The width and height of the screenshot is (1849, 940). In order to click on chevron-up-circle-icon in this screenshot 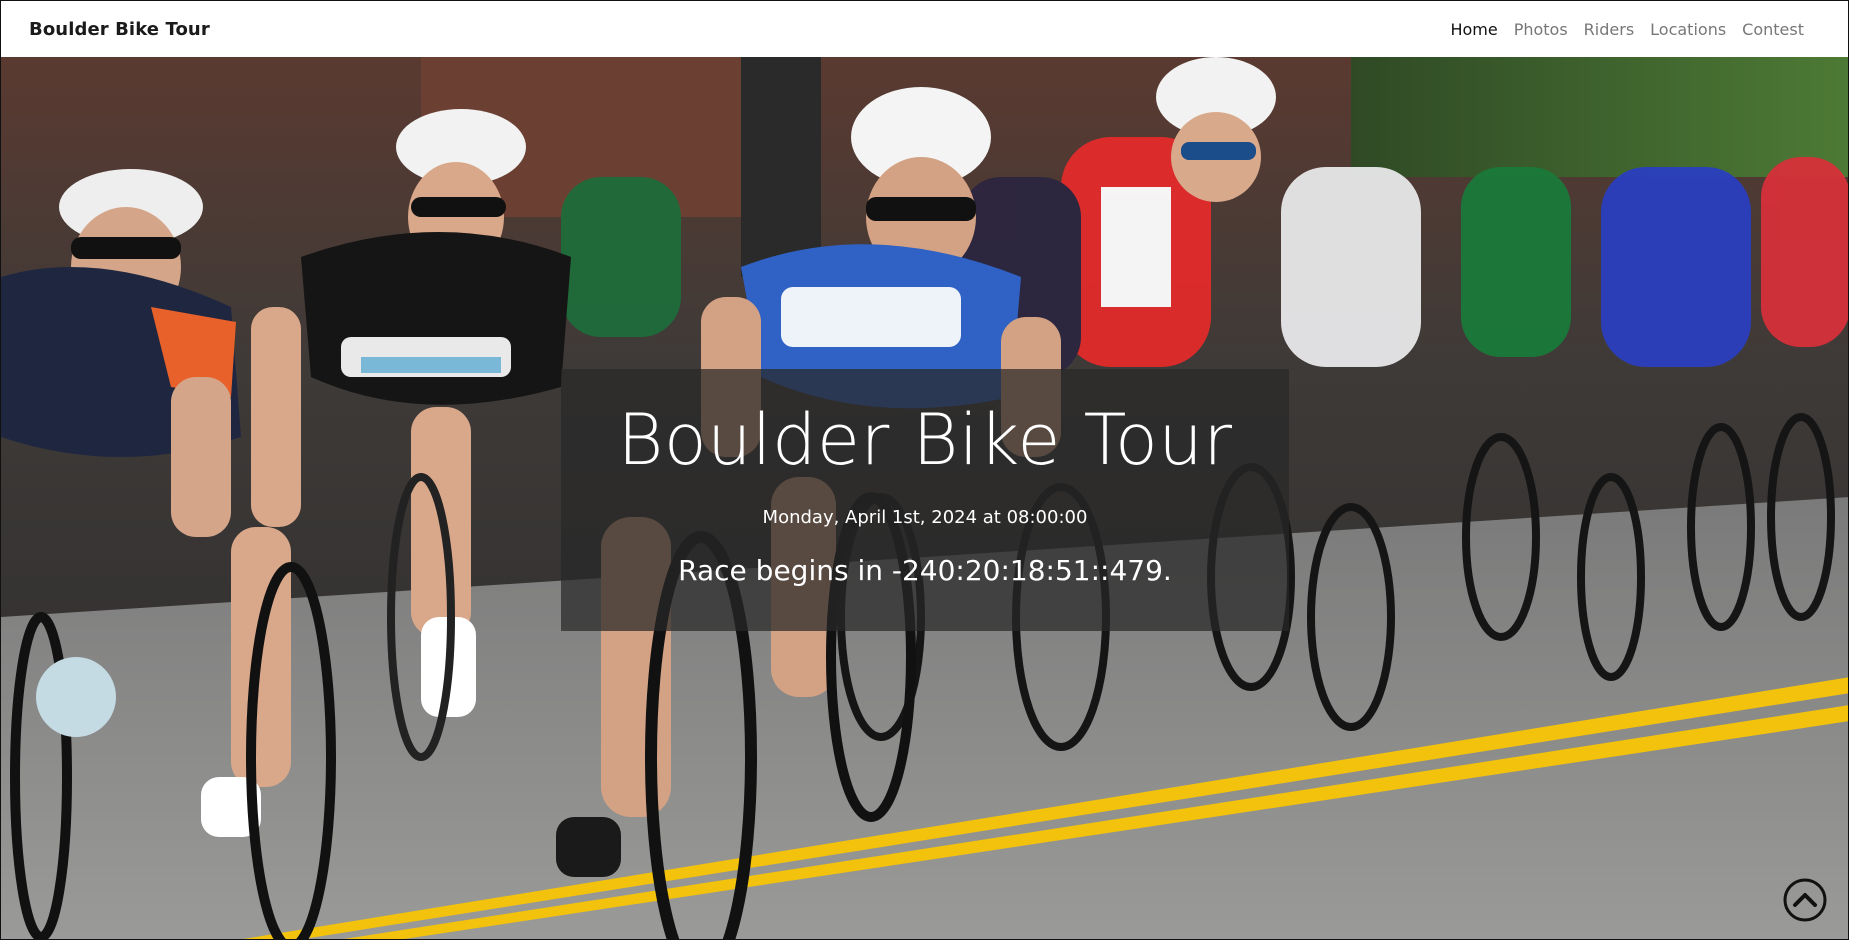, I will do `click(1805, 900)`.